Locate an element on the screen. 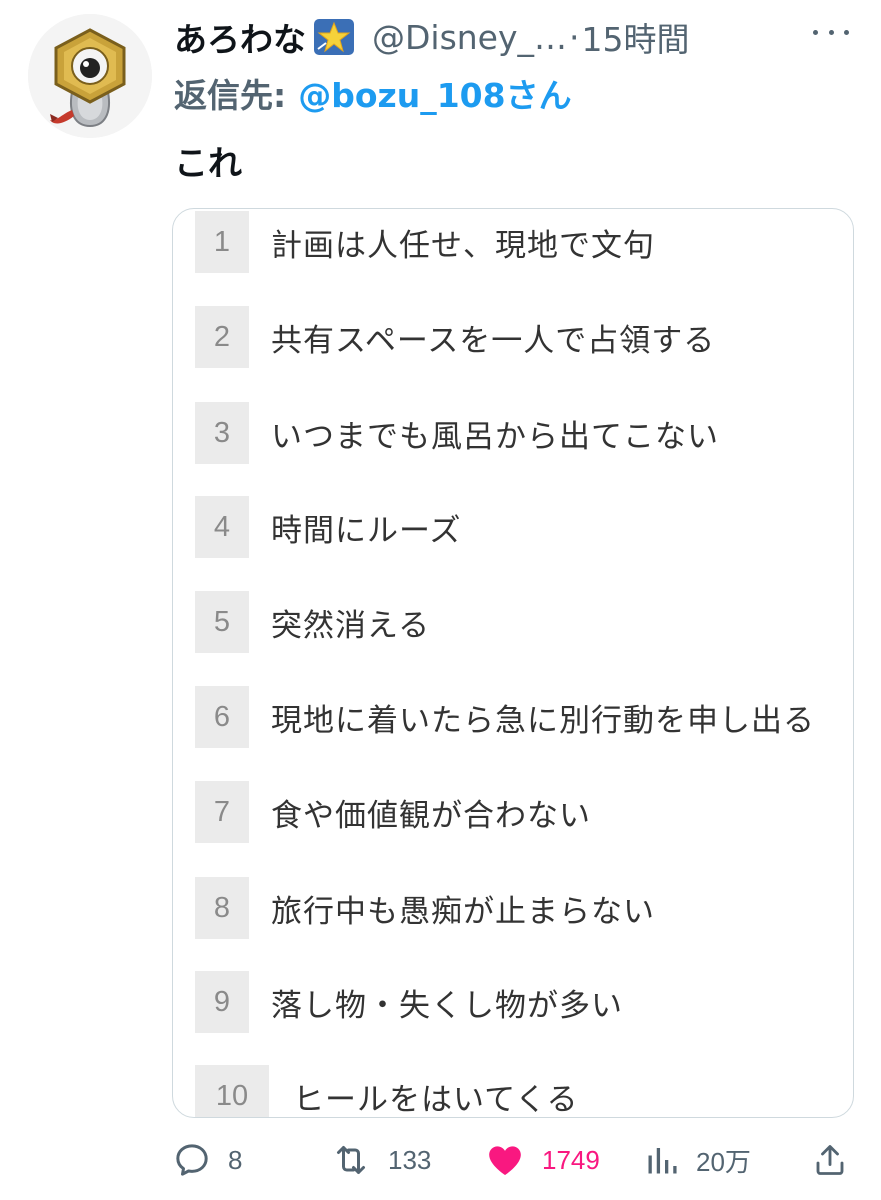  list-item-text: 旅行中も愚痴が止まらない is located at coordinates (463, 911).